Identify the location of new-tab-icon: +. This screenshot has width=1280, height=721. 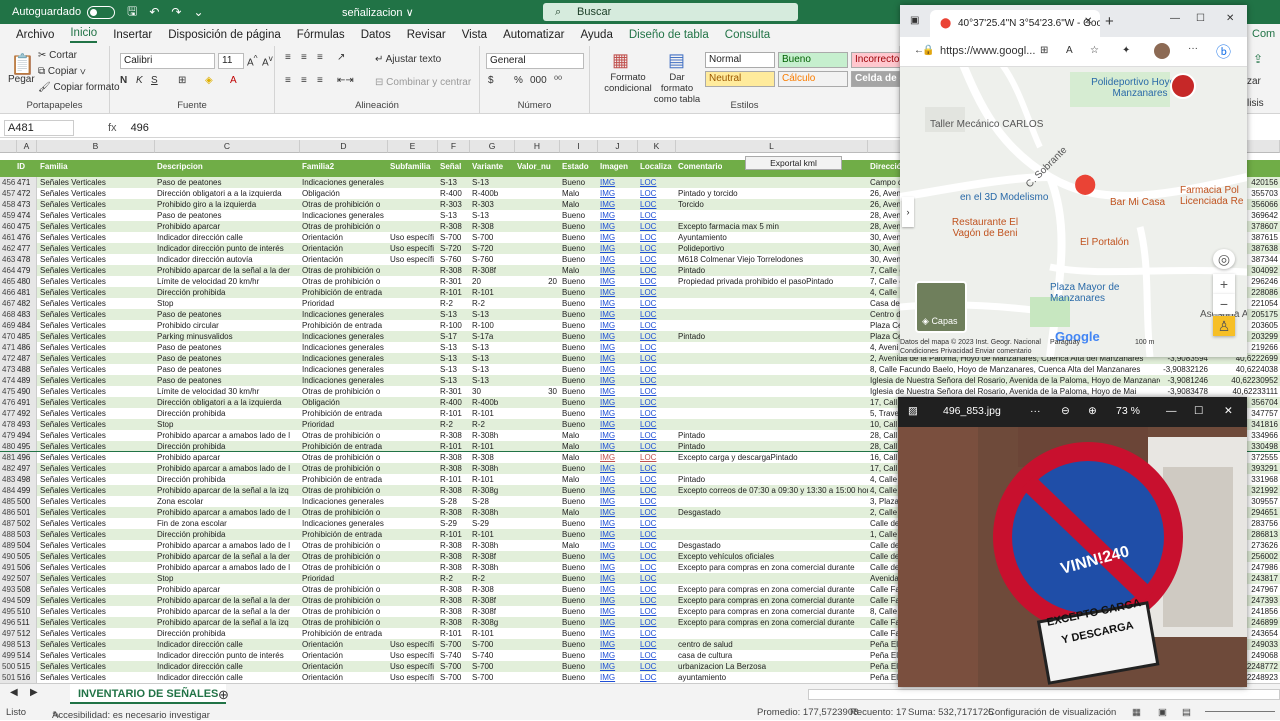
(1109, 21).